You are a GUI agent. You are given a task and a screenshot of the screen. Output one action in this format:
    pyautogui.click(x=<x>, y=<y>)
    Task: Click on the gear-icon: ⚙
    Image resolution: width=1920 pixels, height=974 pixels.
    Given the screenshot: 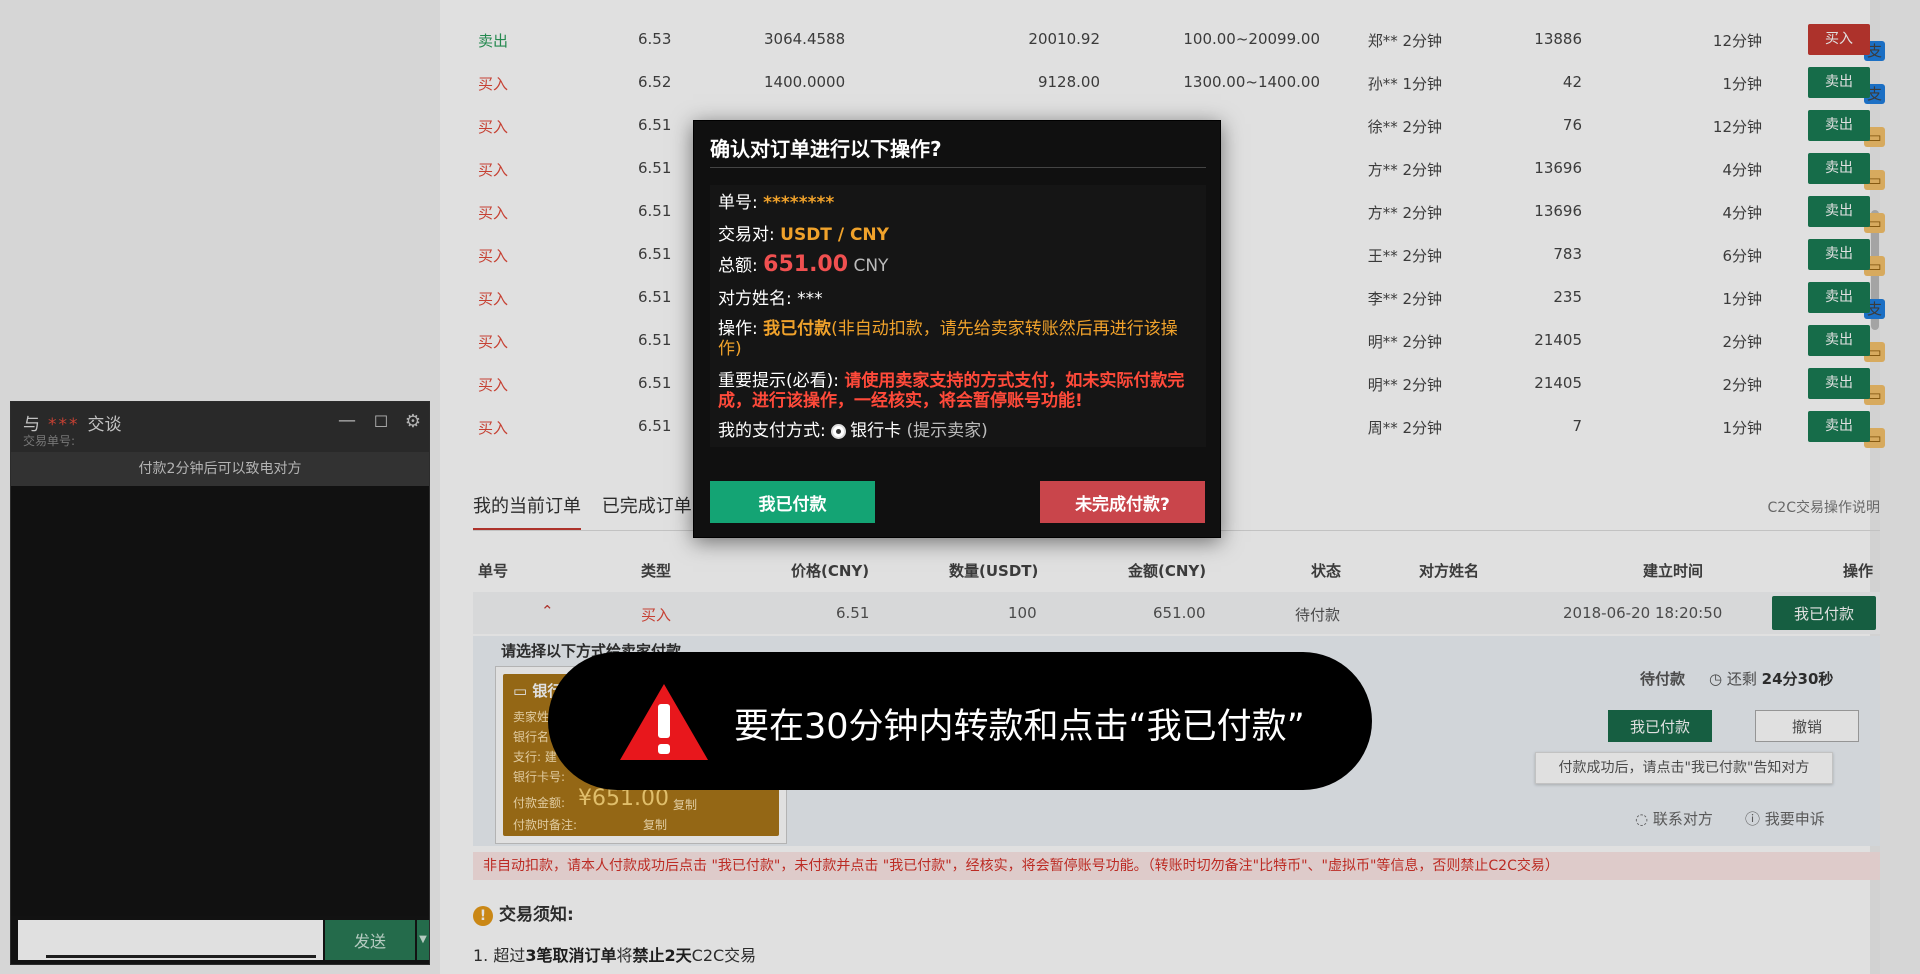 What is the action you would take?
    pyautogui.click(x=413, y=422)
    